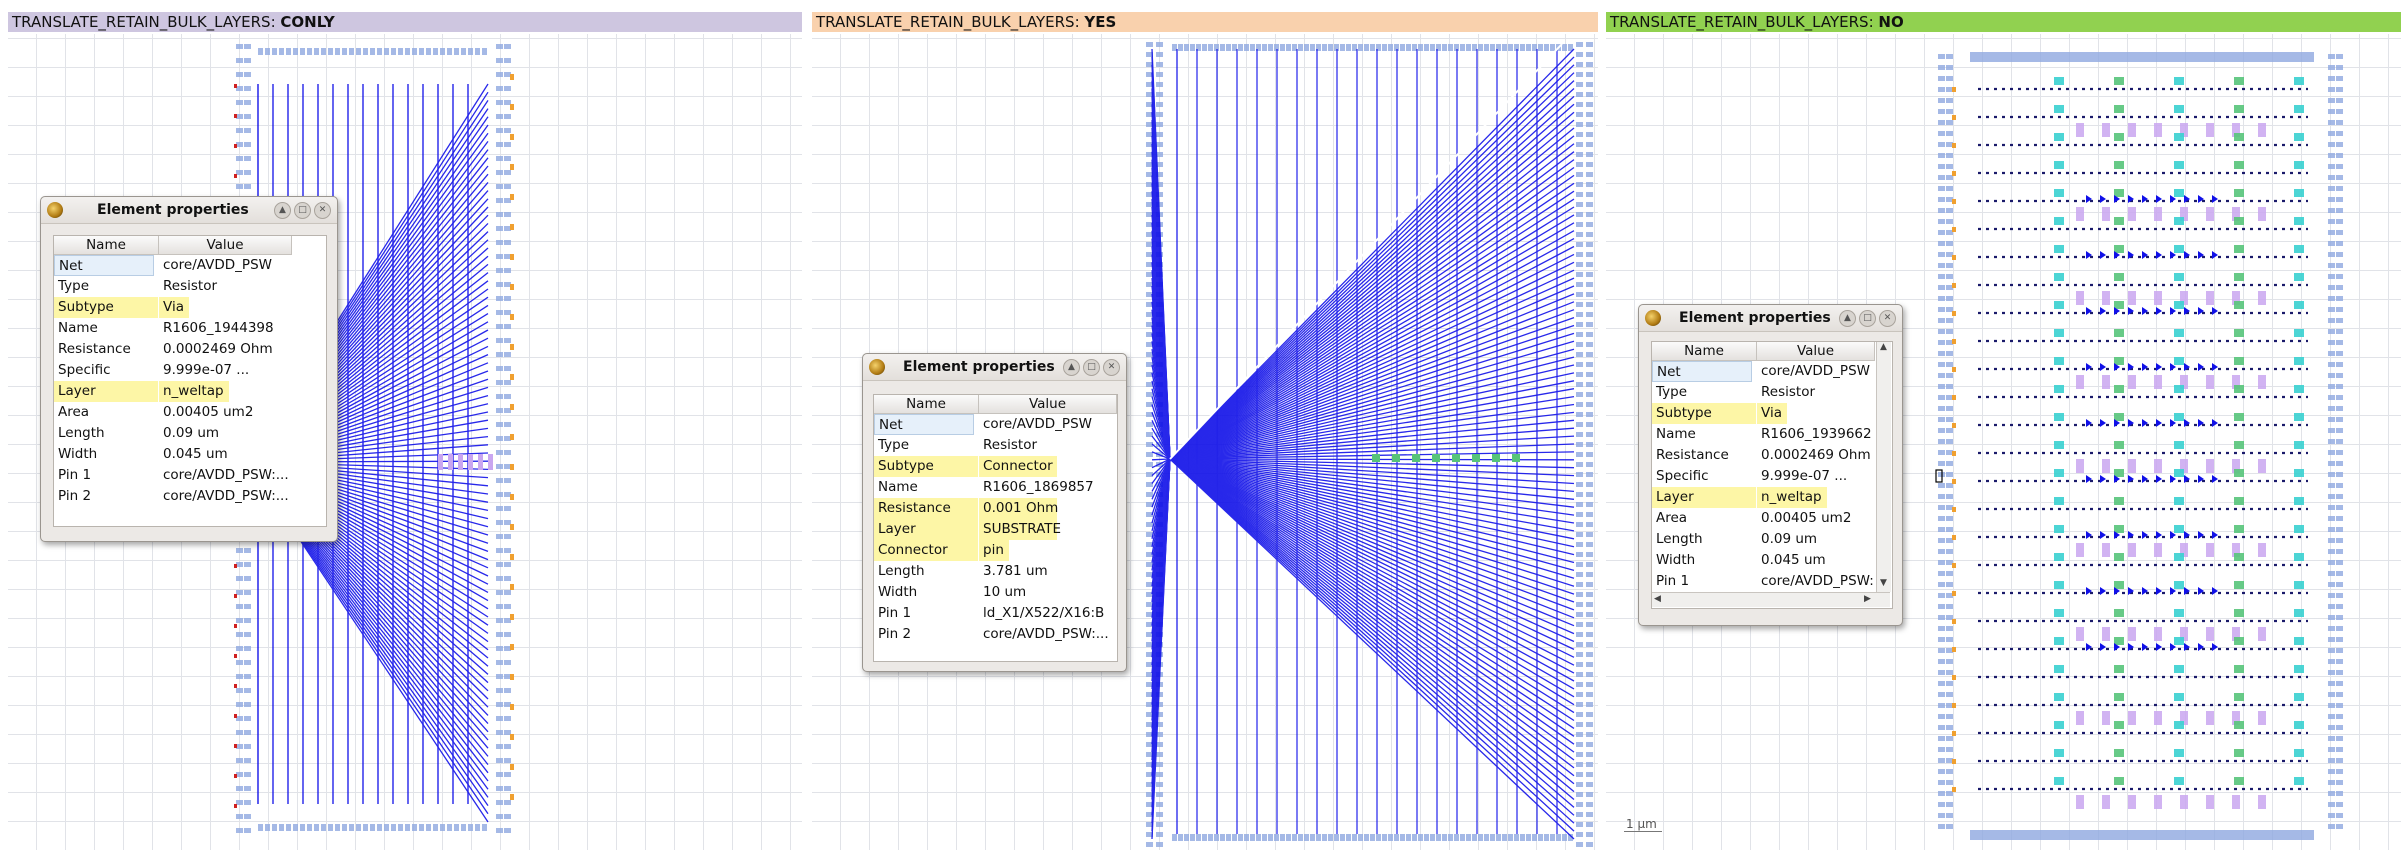  I want to click on property-row: Name R1606_1939662, so click(1763, 434).